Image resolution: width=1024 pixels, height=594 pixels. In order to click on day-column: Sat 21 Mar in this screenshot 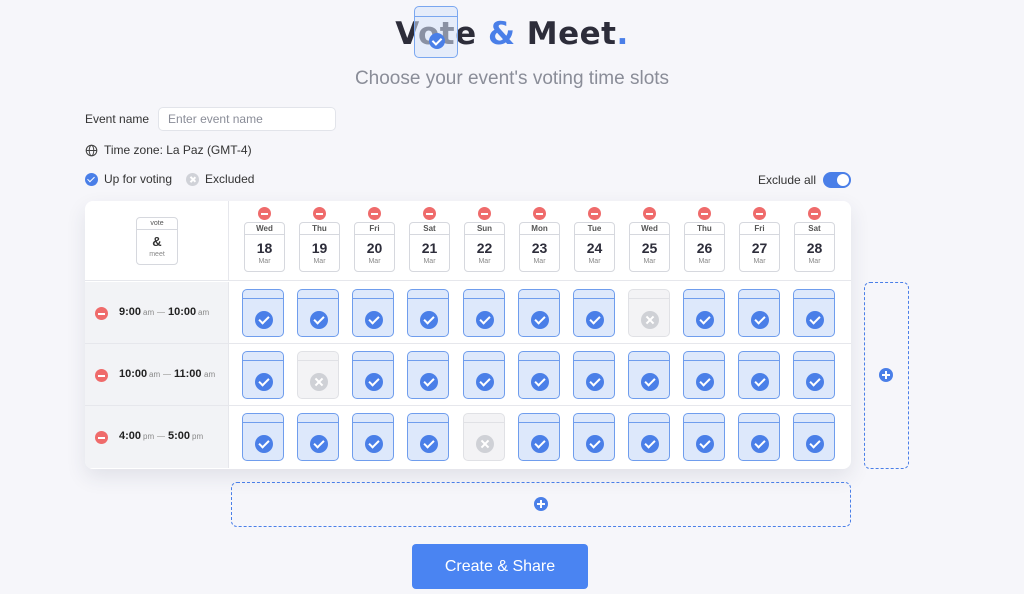, I will do `click(429, 241)`.